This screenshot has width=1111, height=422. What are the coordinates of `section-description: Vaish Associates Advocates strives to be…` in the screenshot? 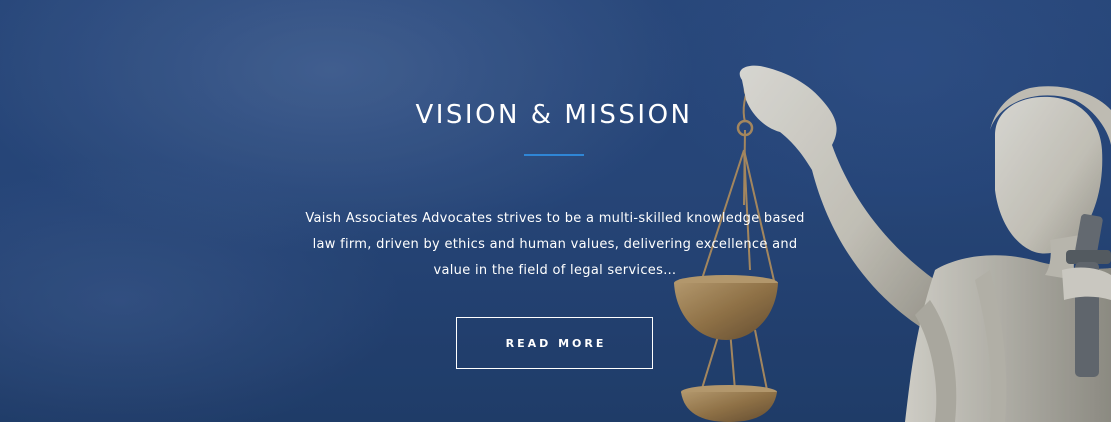 It's located at (555, 244).